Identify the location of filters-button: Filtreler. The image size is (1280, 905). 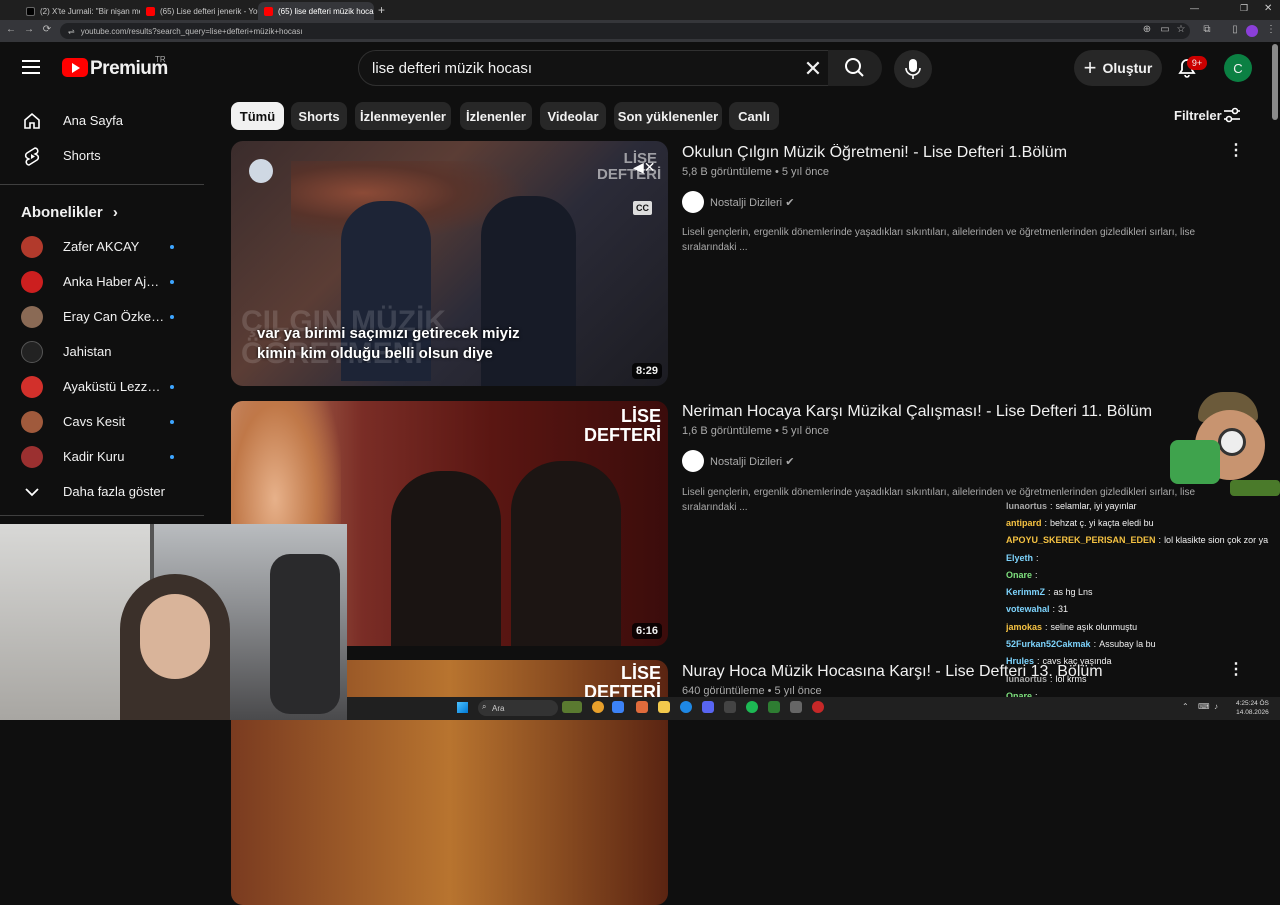
(1198, 115).